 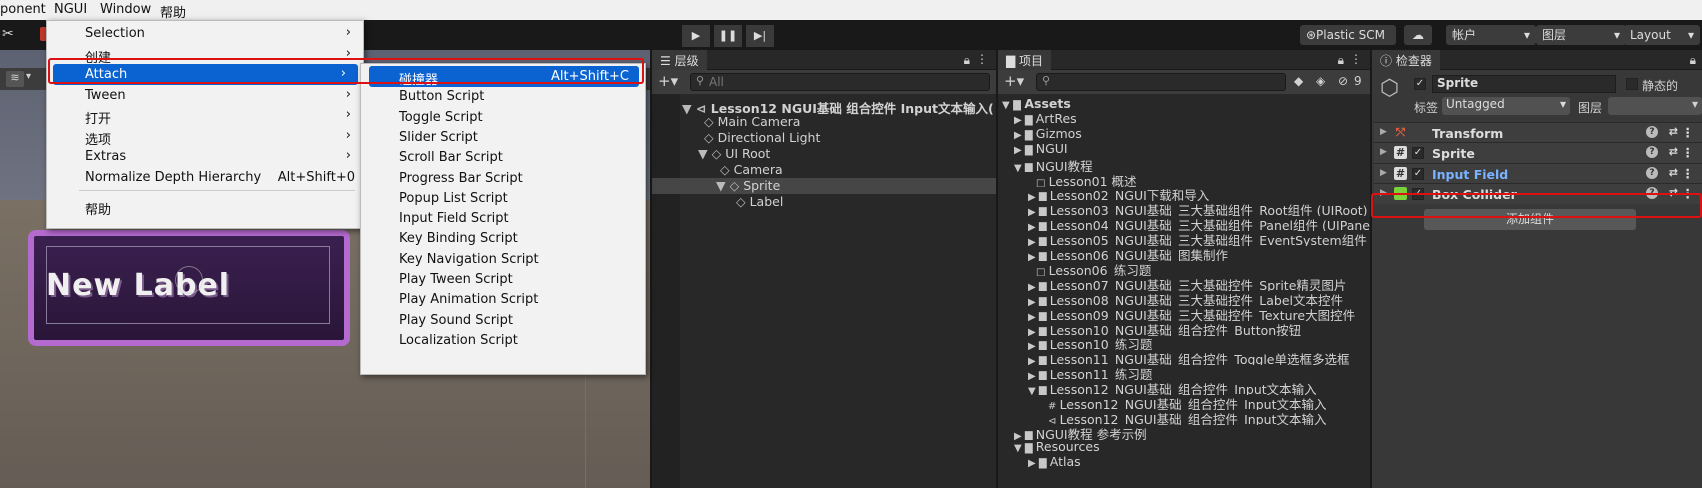 What do you see at coordinates (1184, 357) in the screenshot?
I see `project-item: ▶ ▇ Lesson11_NGUI基础_组合控件_Toggle单选框多选框` at bounding box center [1184, 357].